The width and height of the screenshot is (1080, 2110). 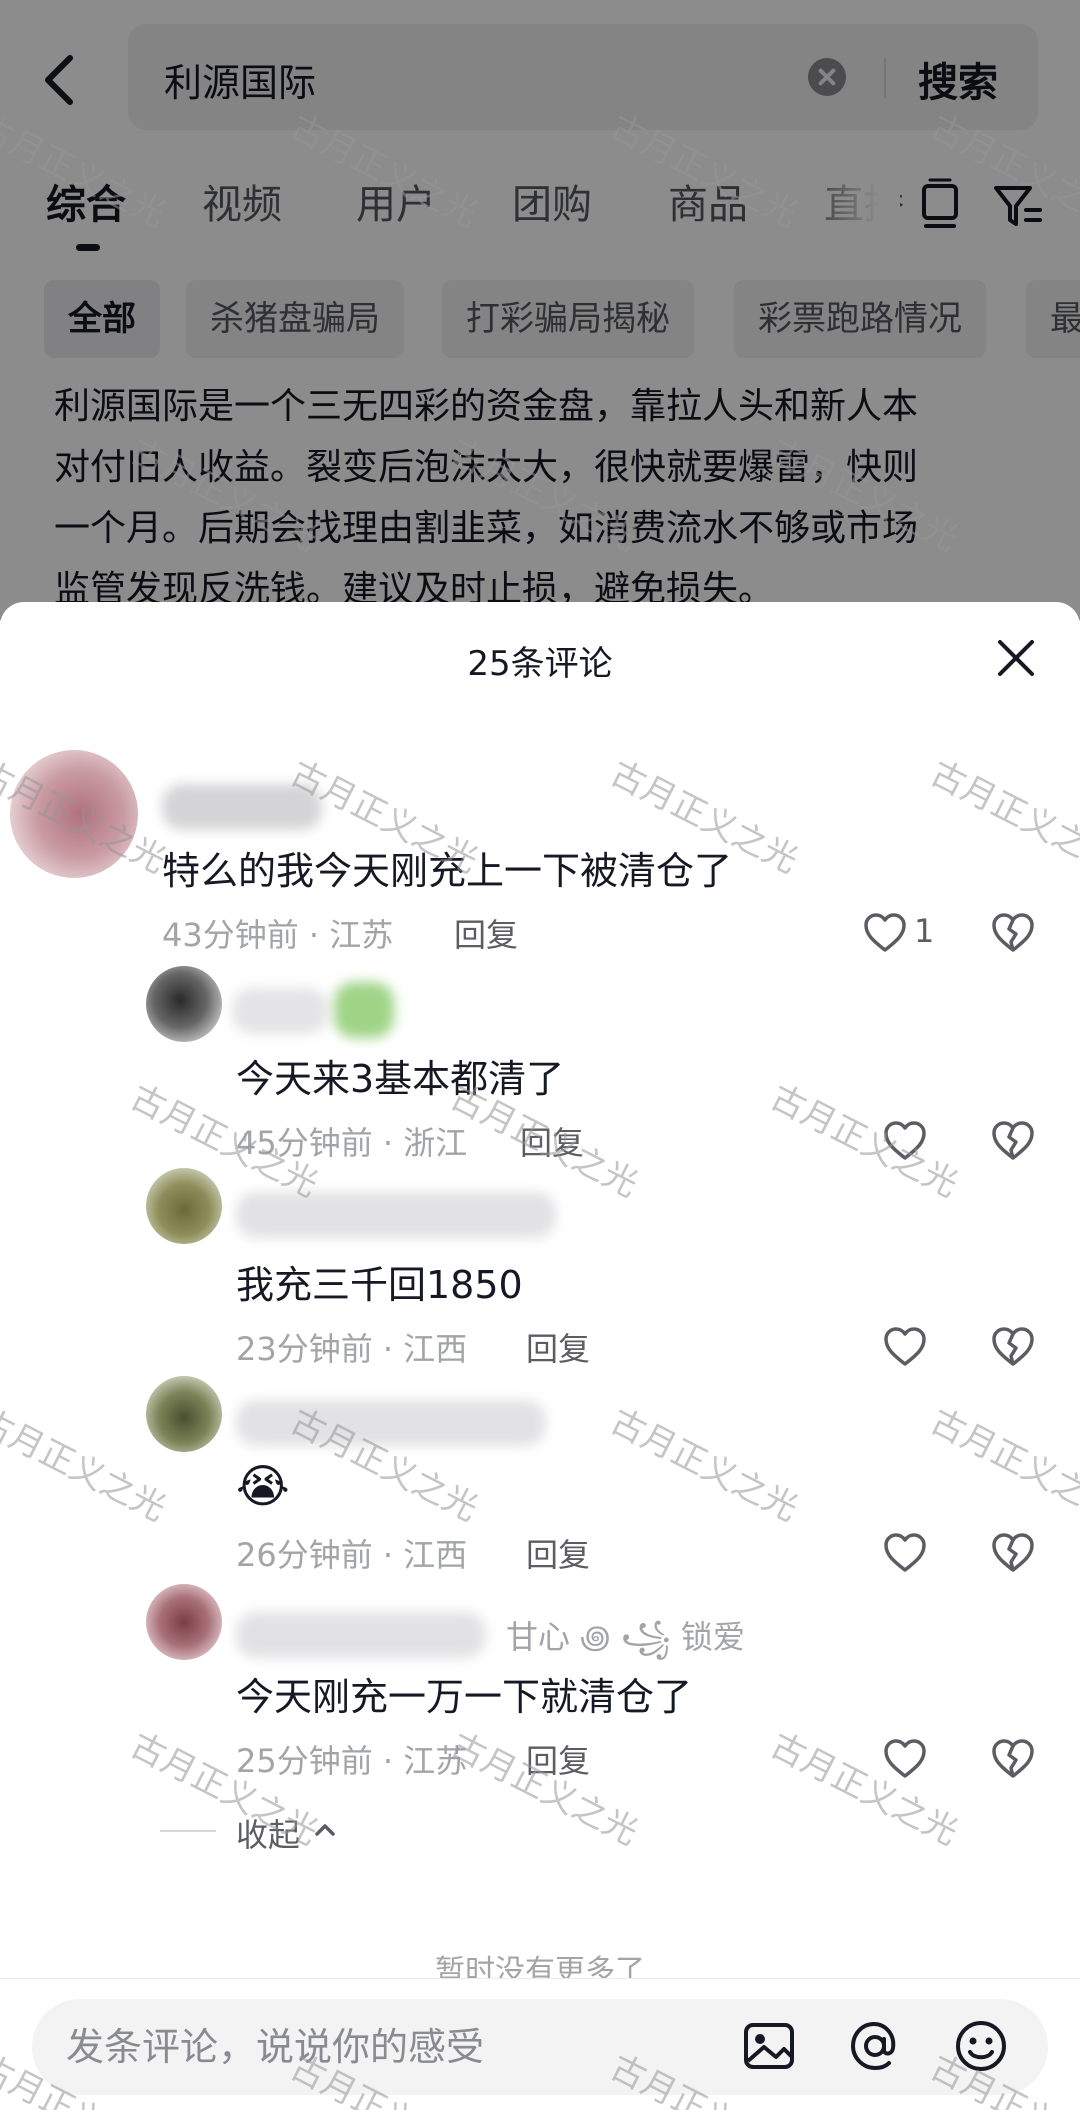 I want to click on comment-meta: 25分钟前 · 江苏, so click(x=352, y=1761).